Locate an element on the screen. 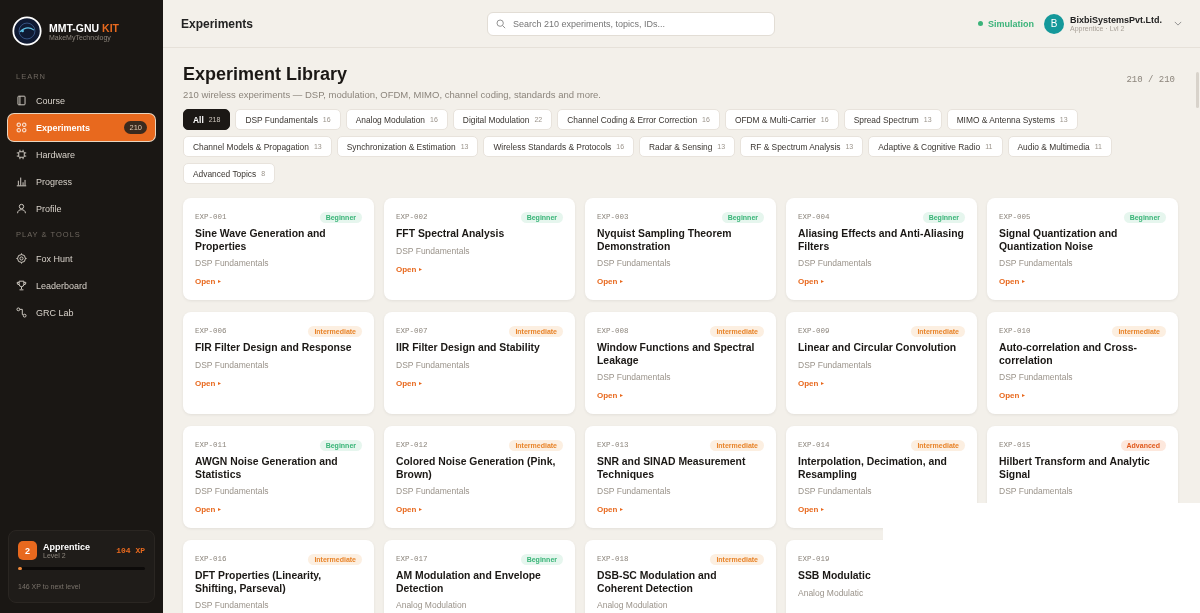 Image resolution: width=1200 pixels, height=613 pixels. book-icon is located at coordinates (21, 100).